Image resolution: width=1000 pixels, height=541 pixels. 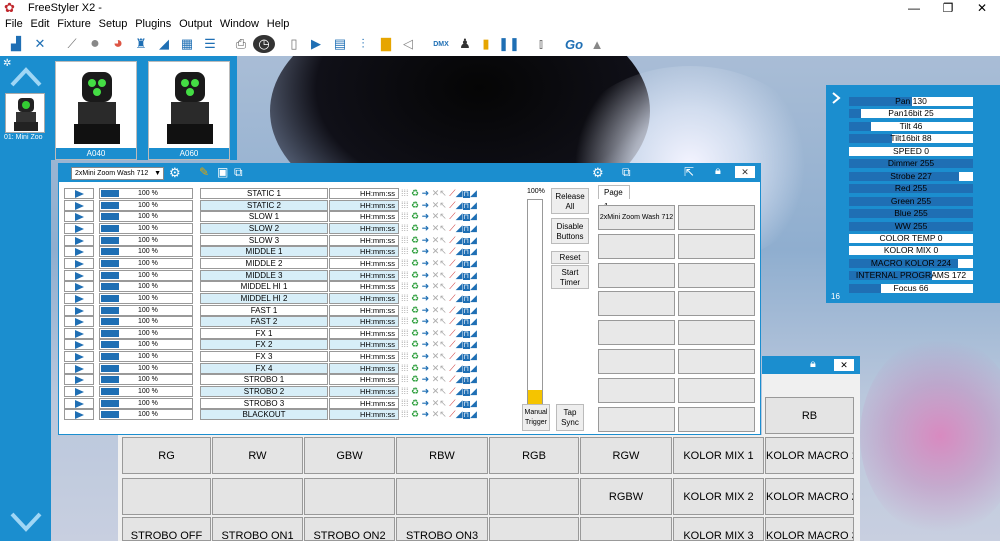 I want to click on start-timer-button: Start Timer, so click(x=570, y=277).